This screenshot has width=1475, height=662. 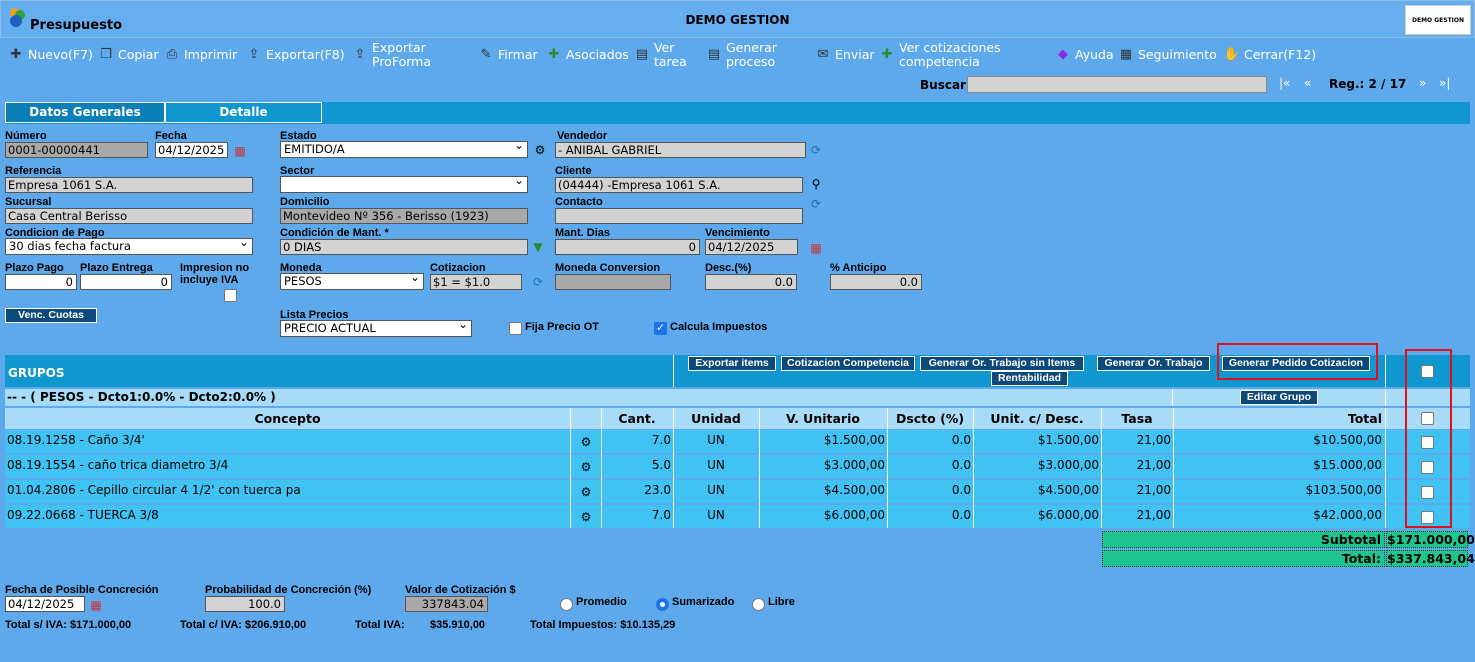 I want to click on row-total: $42.000,00, so click(x=1347, y=515).